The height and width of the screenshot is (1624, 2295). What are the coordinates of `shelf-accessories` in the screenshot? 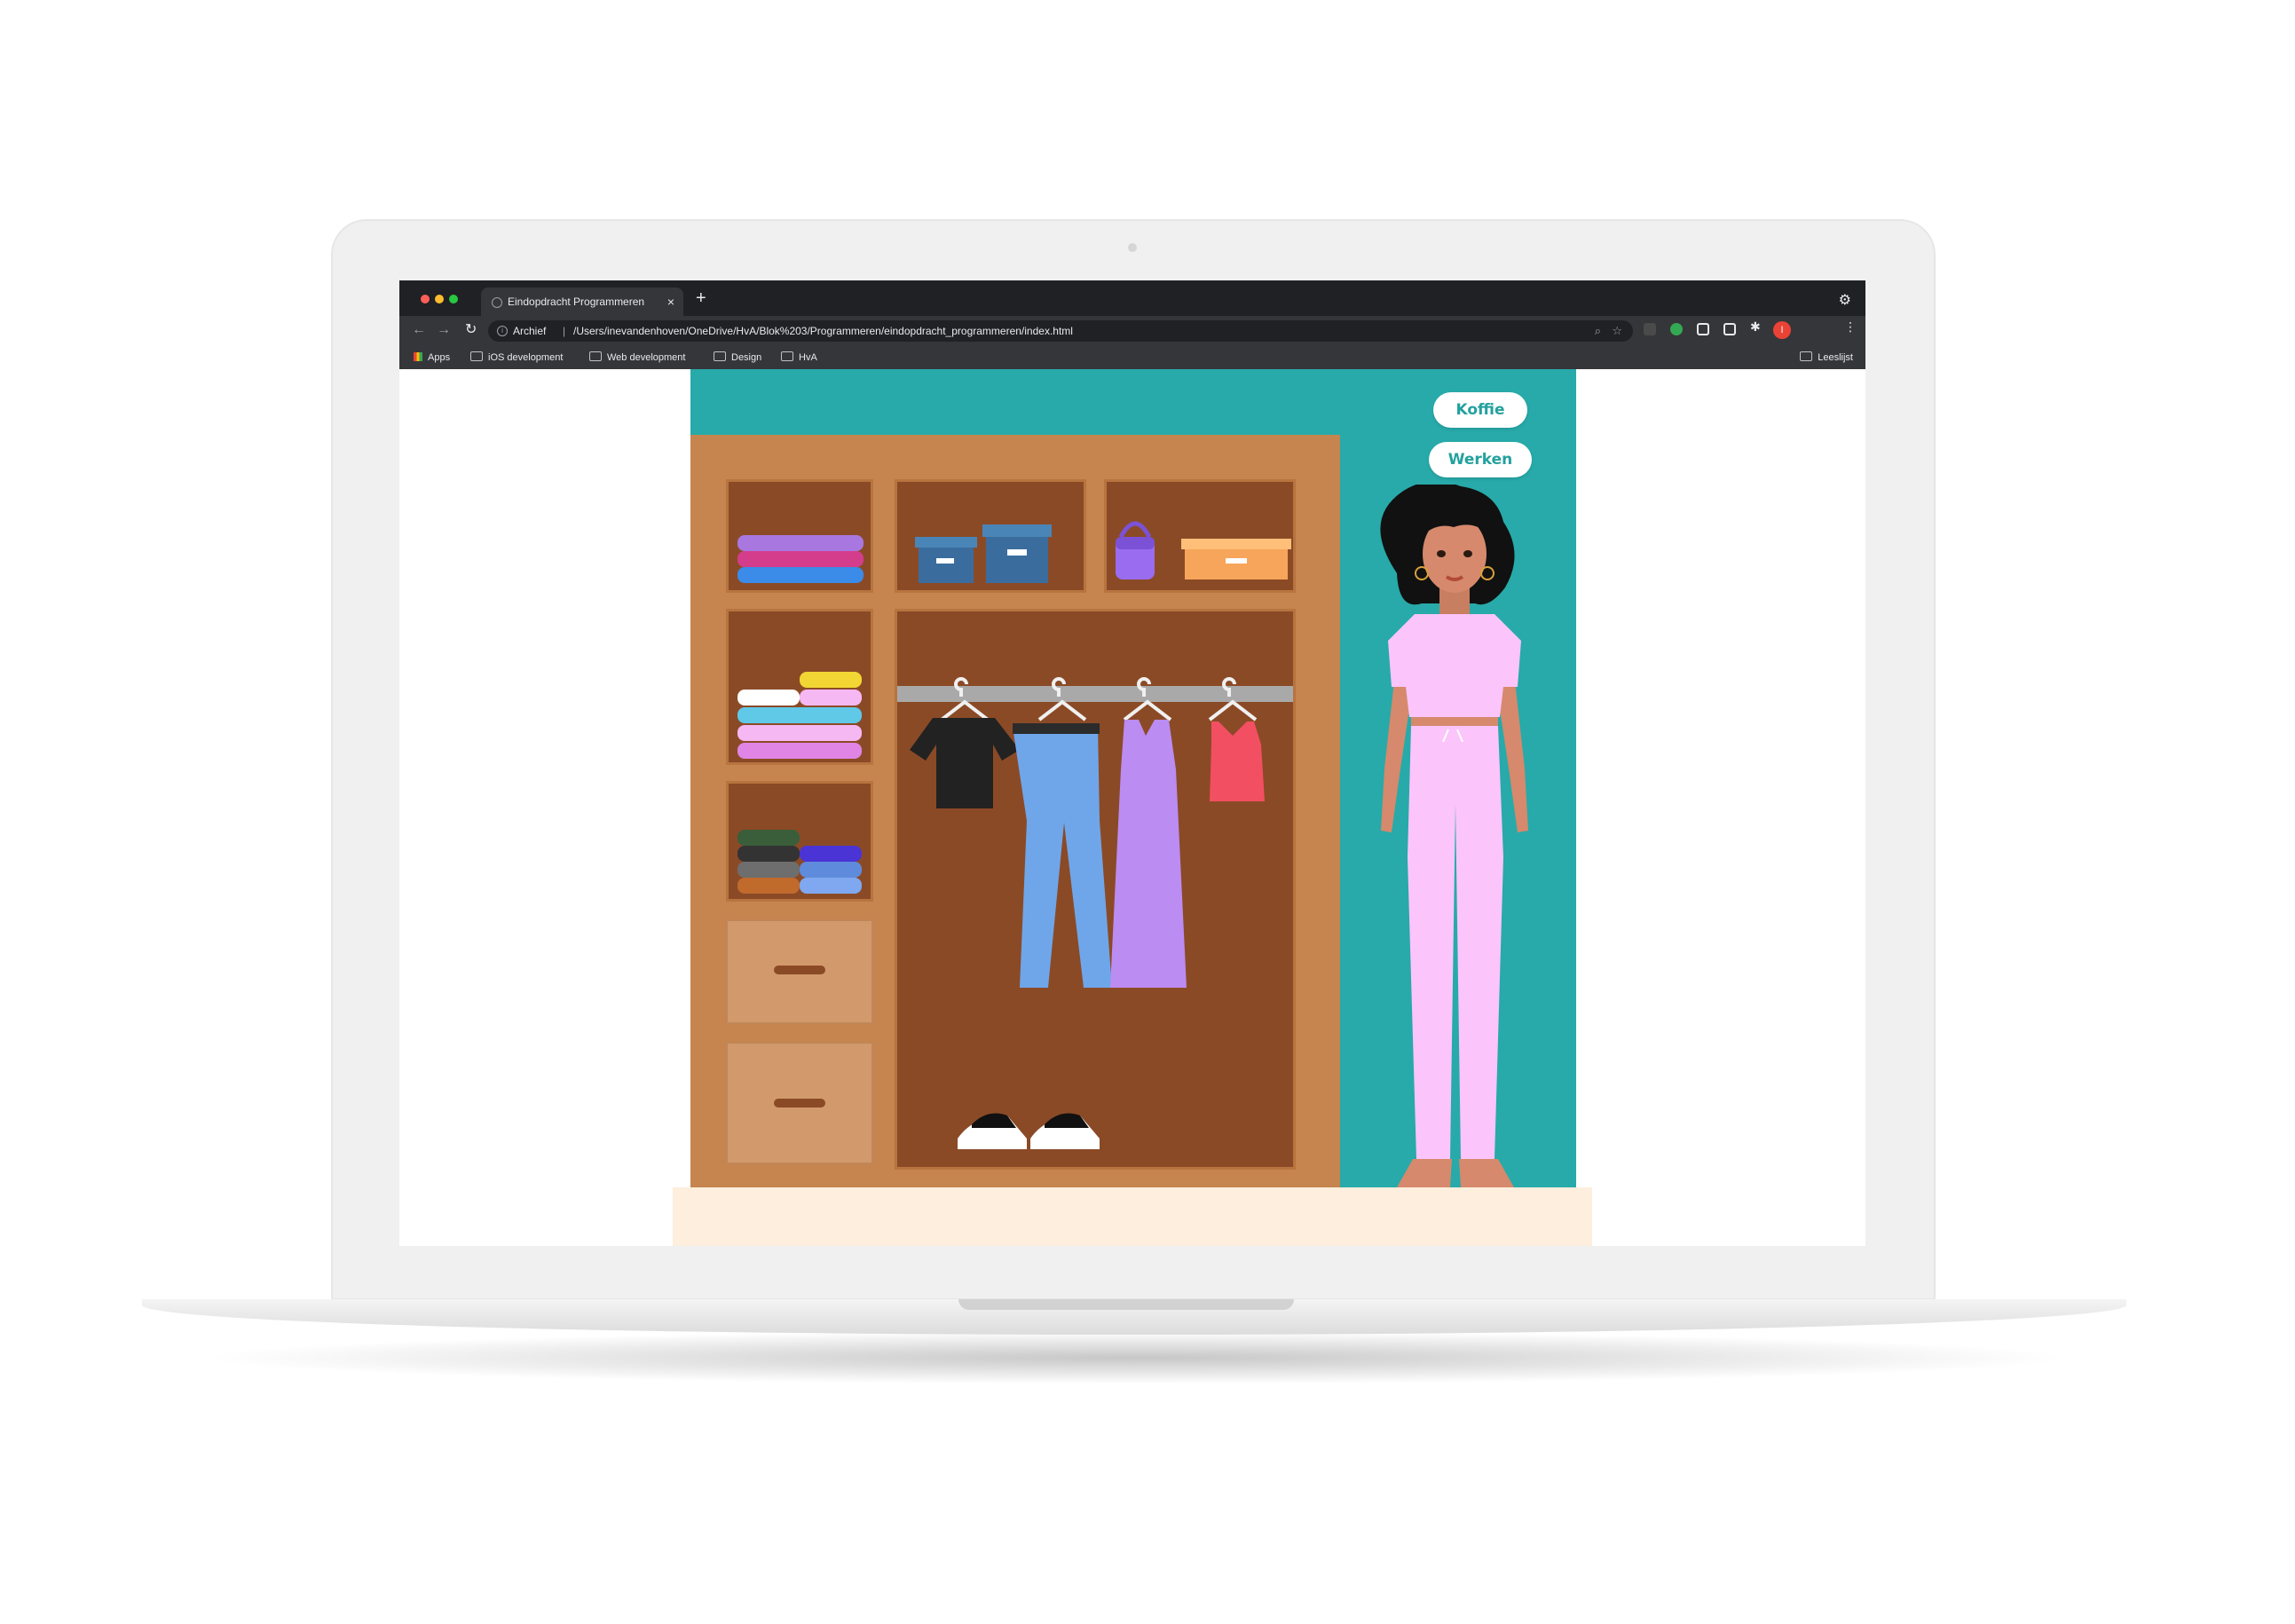 It's located at (1200, 536).